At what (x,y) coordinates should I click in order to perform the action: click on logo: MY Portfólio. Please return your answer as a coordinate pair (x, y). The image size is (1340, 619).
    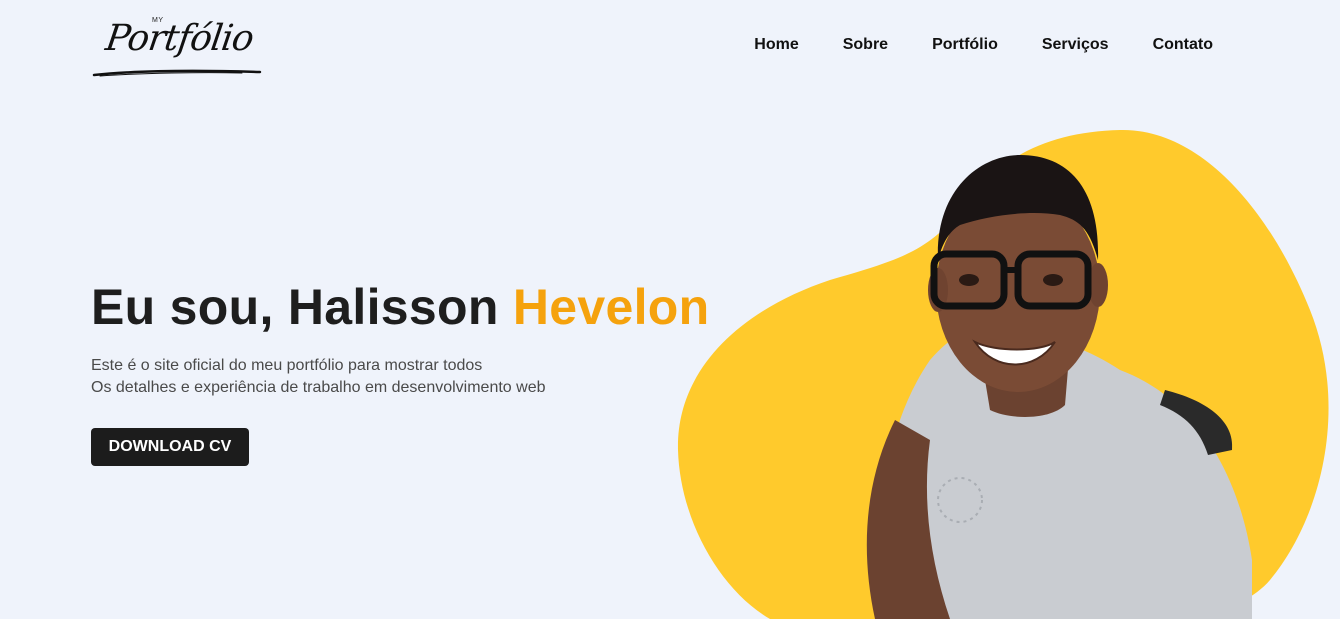
    Looking at the image, I should click on (177, 47).